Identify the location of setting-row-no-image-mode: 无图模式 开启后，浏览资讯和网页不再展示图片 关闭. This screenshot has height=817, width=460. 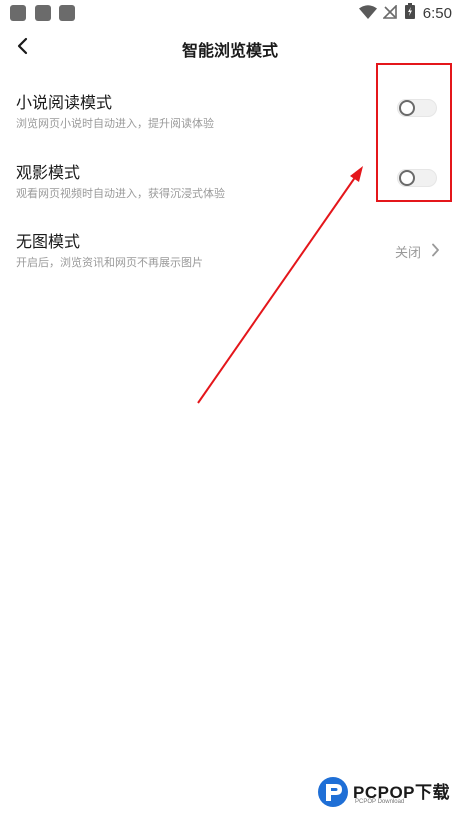
(230, 258).